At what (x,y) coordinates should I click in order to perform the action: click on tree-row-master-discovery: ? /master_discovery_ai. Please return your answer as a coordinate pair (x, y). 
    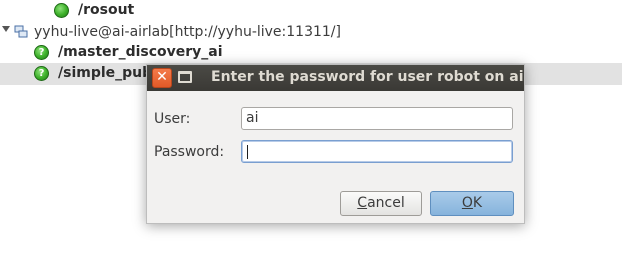
    Looking at the image, I should click on (311, 53).